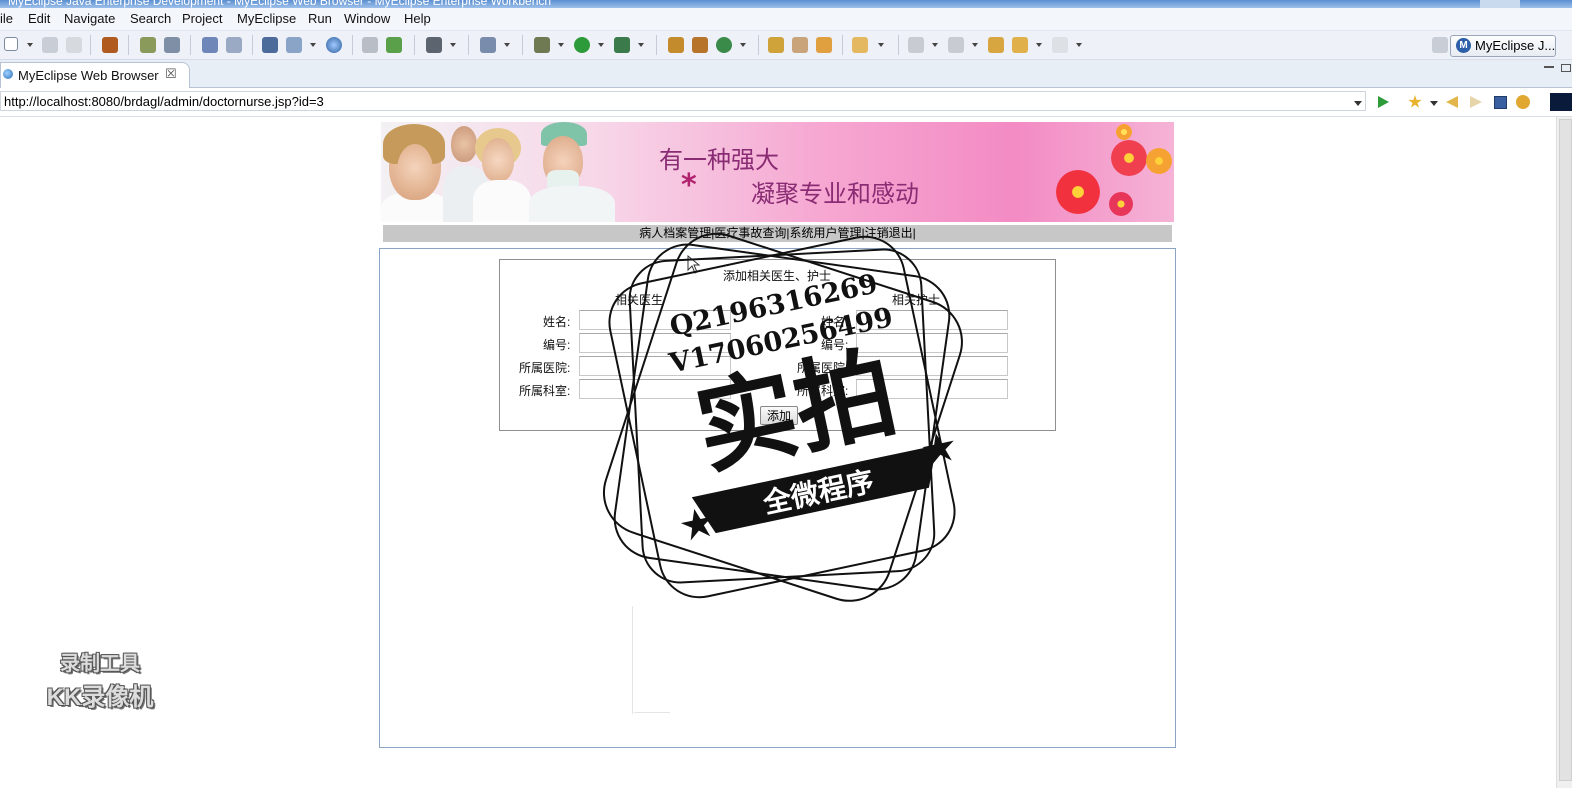 The width and height of the screenshot is (1572, 788). Describe the element at coordinates (826, 233) in the screenshot. I see `nav-user-management: 系统用户管理` at that location.